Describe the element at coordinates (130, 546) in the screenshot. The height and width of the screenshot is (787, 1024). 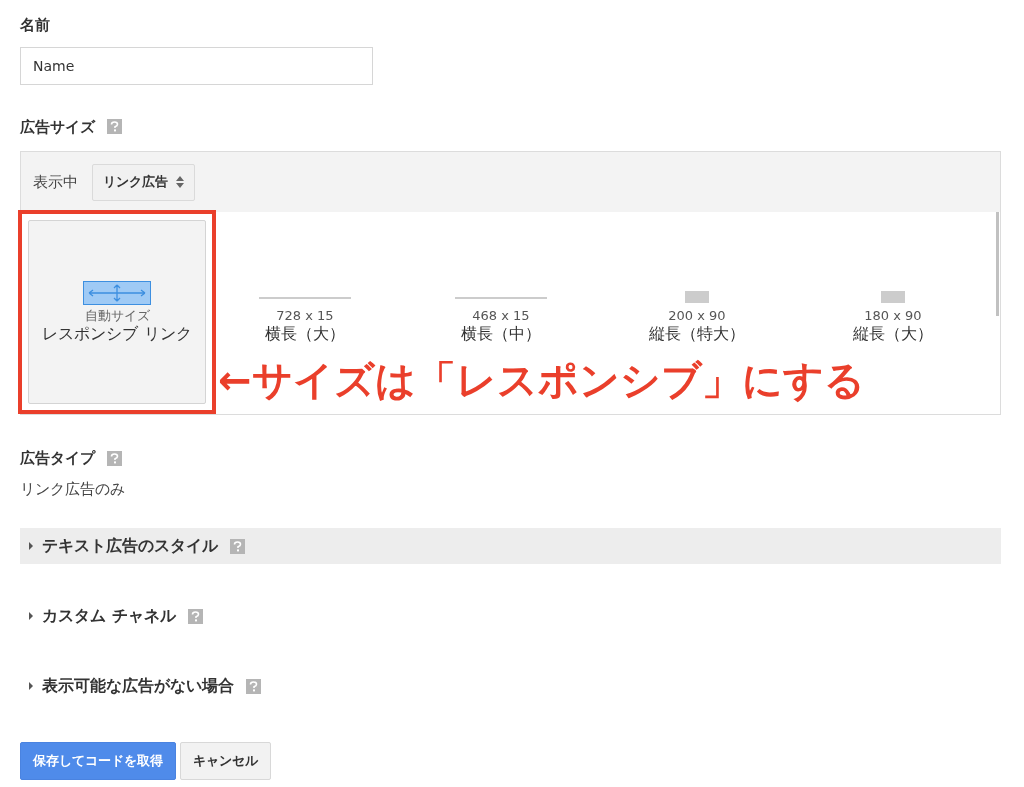
I see `section-title: テキスト広告のスタイル` at that location.